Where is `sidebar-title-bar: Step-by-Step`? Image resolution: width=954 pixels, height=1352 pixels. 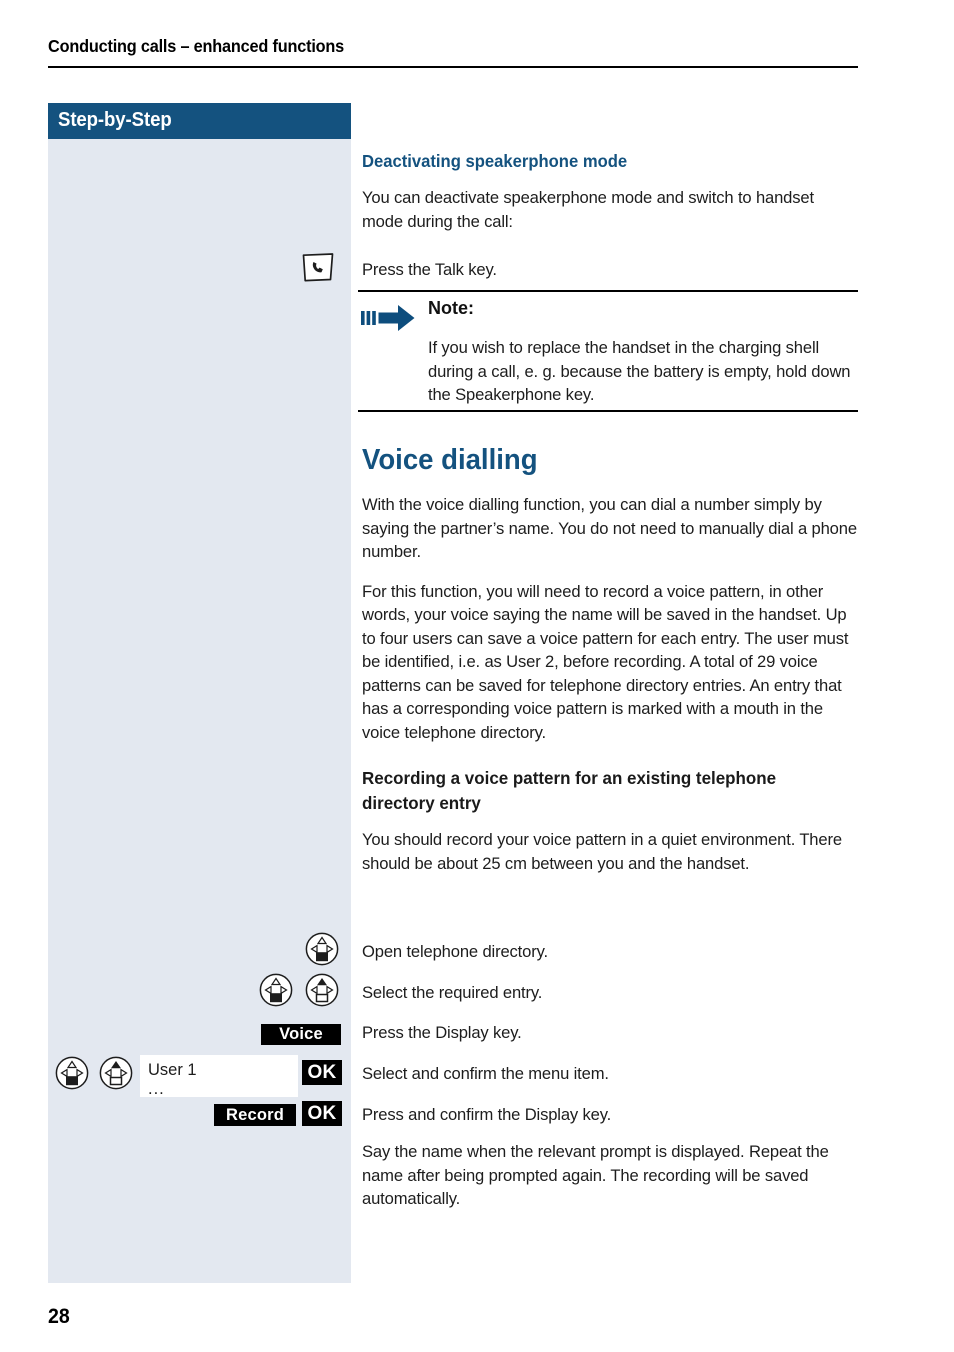
sidebar-title-bar: Step-by-Step is located at coordinates (199, 121).